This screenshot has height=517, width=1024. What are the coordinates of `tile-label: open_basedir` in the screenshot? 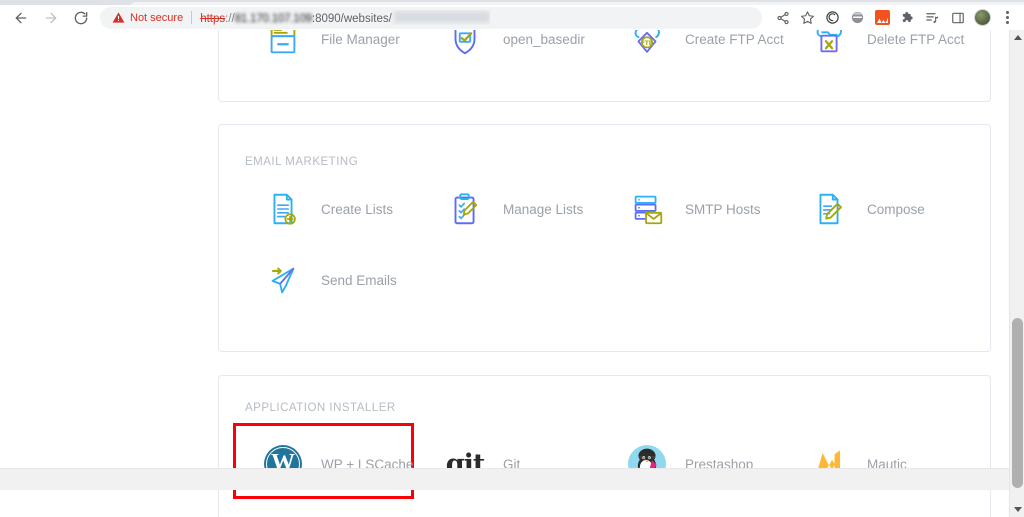 It's located at (544, 39).